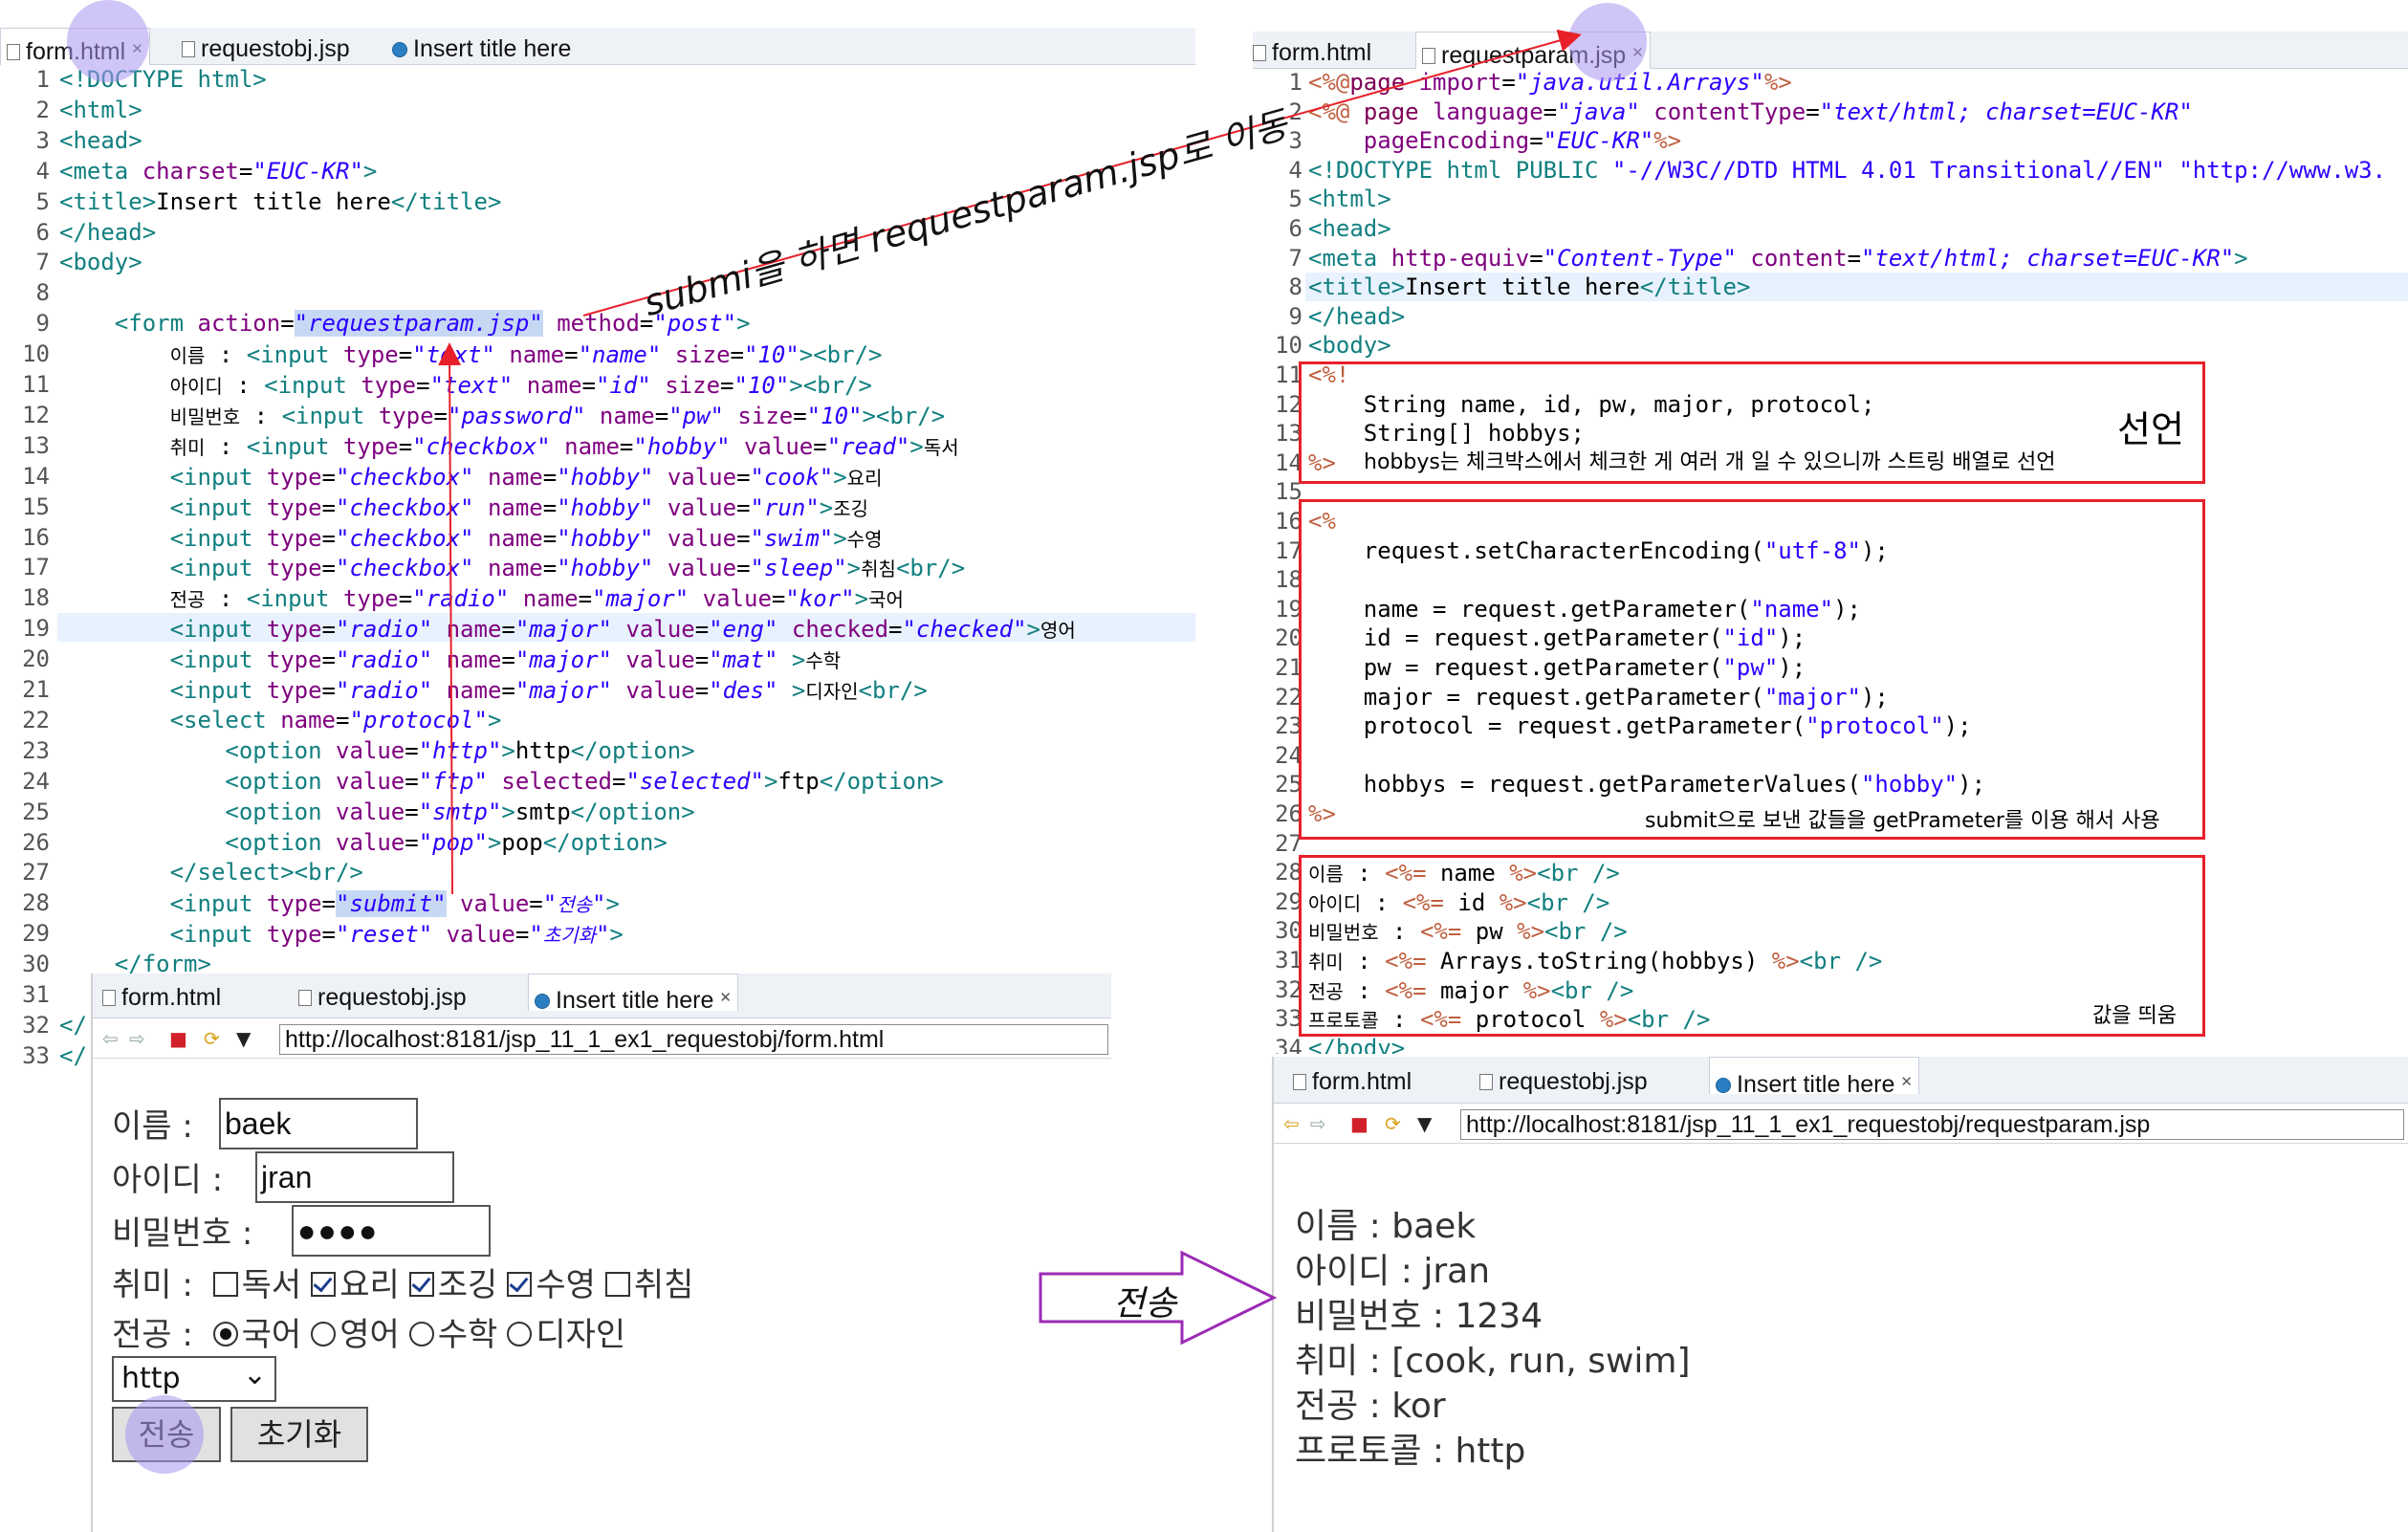 The image size is (2408, 1532). I want to click on submit-arrow, so click(450, 618).